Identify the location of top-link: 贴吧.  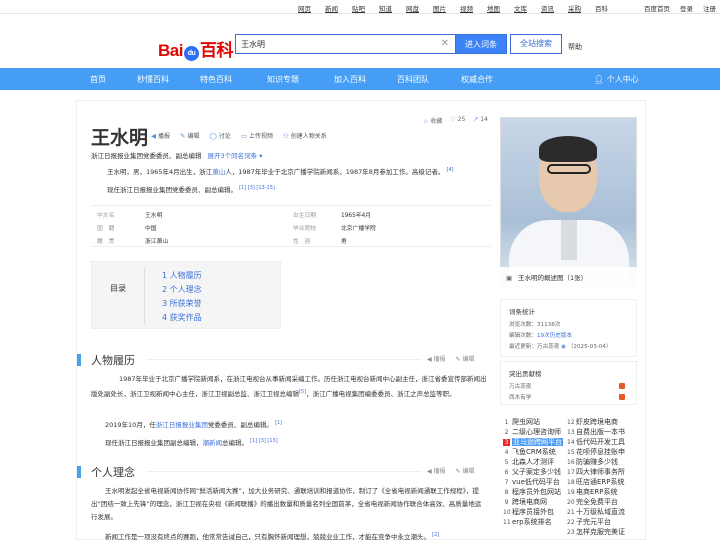
(358, 8).